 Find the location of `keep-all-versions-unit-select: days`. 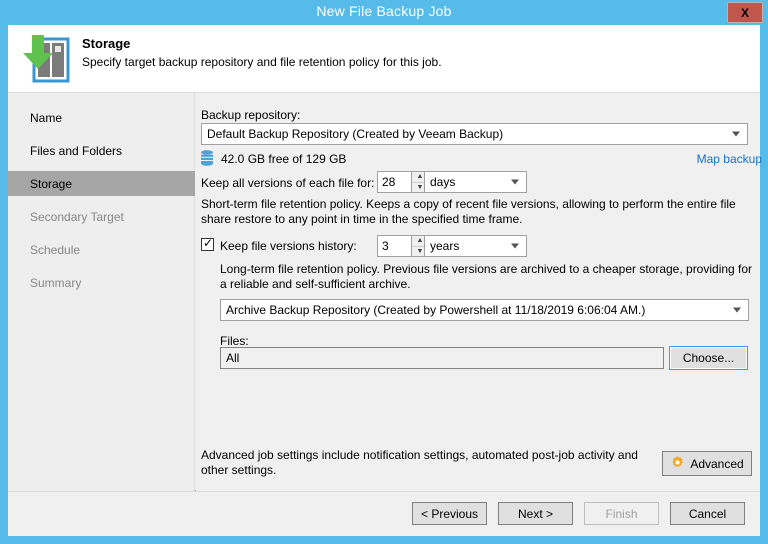

keep-all-versions-unit-select: days is located at coordinates (475, 182).